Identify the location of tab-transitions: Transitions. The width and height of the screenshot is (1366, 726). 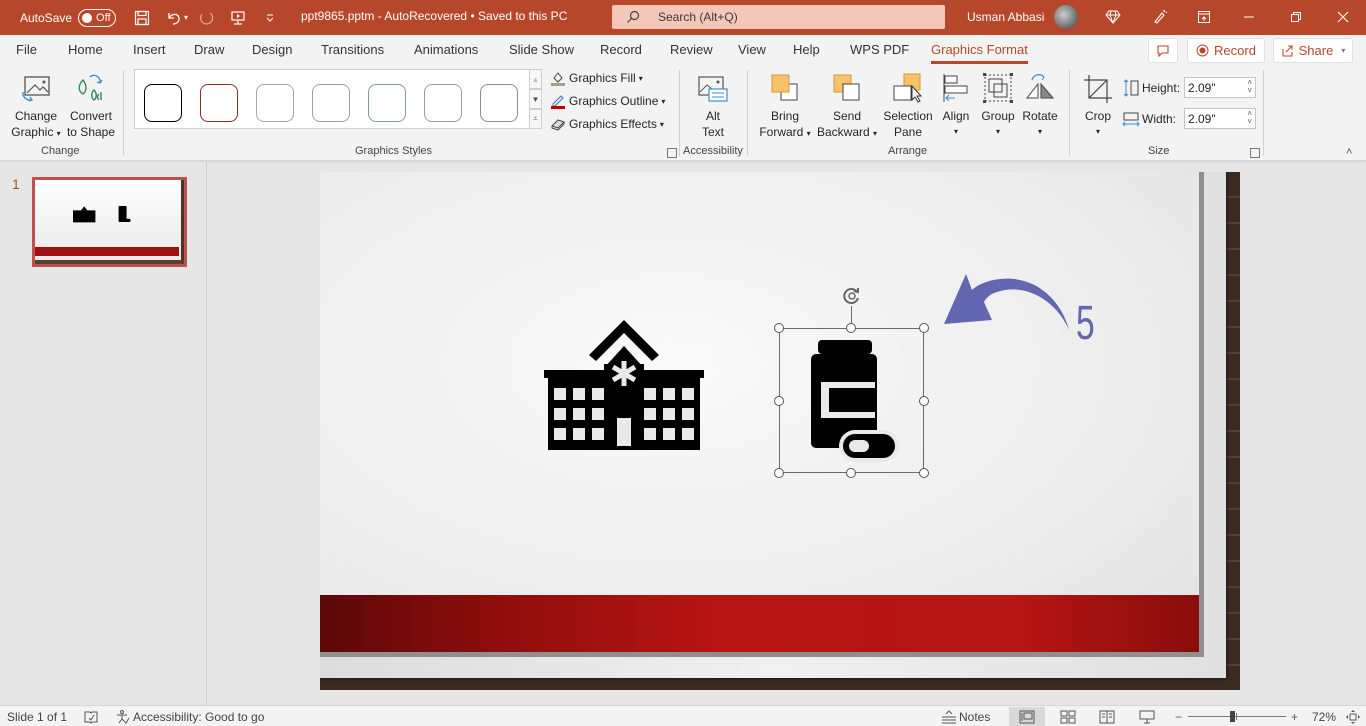
(352, 49).